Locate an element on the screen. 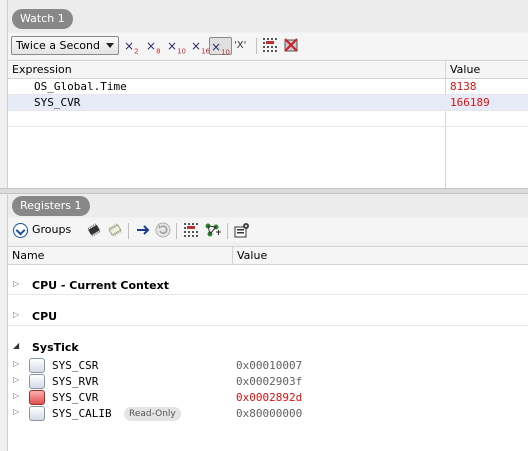 This screenshot has width=528, height=451. format-octal-sub: 8 is located at coordinates (158, 51).